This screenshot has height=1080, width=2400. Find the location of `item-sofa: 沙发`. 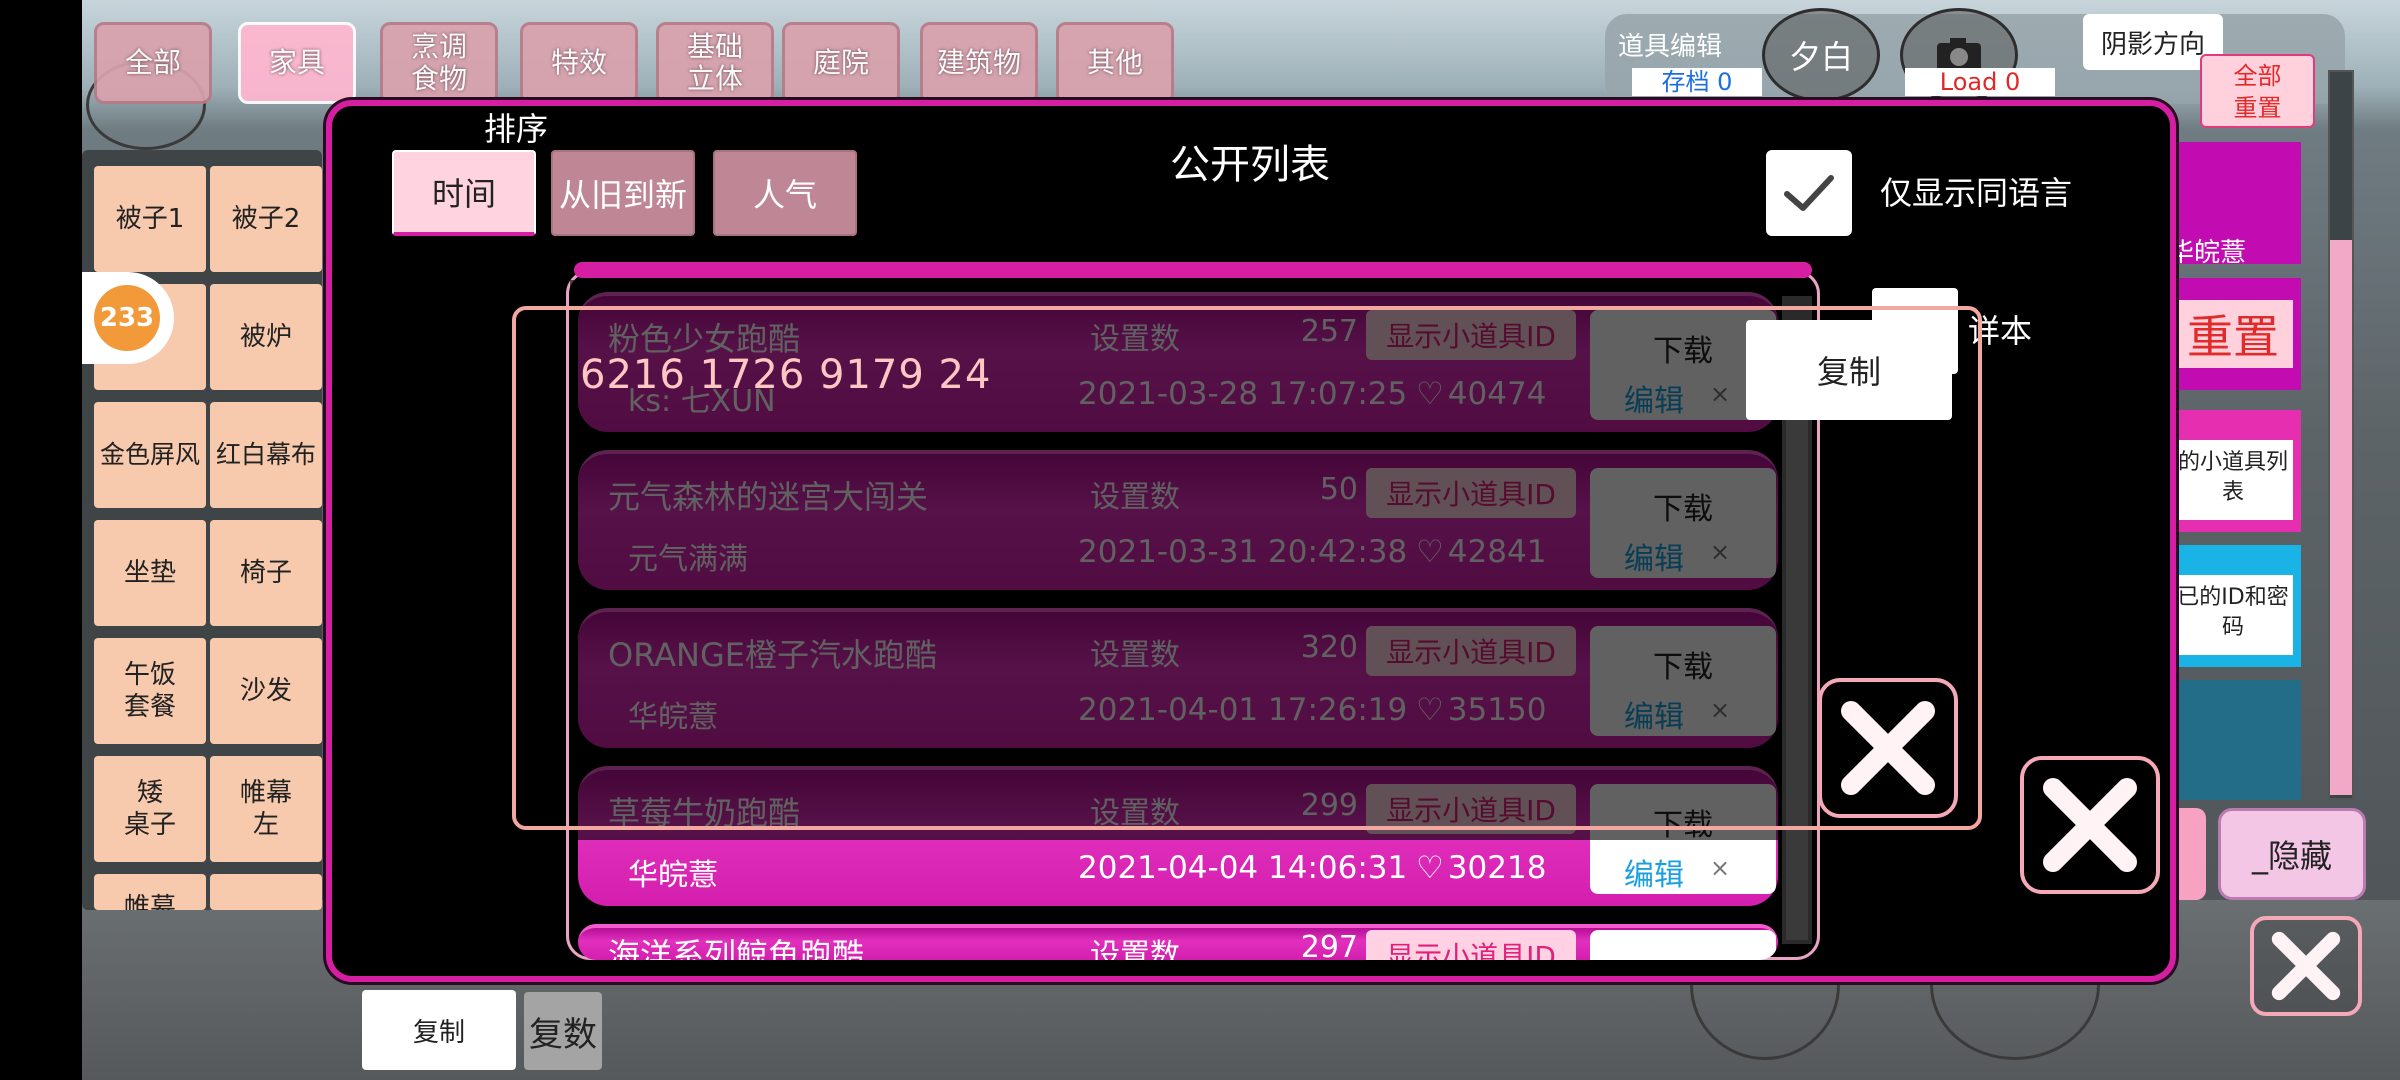

item-sofa: 沙发 is located at coordinates (266, 691).